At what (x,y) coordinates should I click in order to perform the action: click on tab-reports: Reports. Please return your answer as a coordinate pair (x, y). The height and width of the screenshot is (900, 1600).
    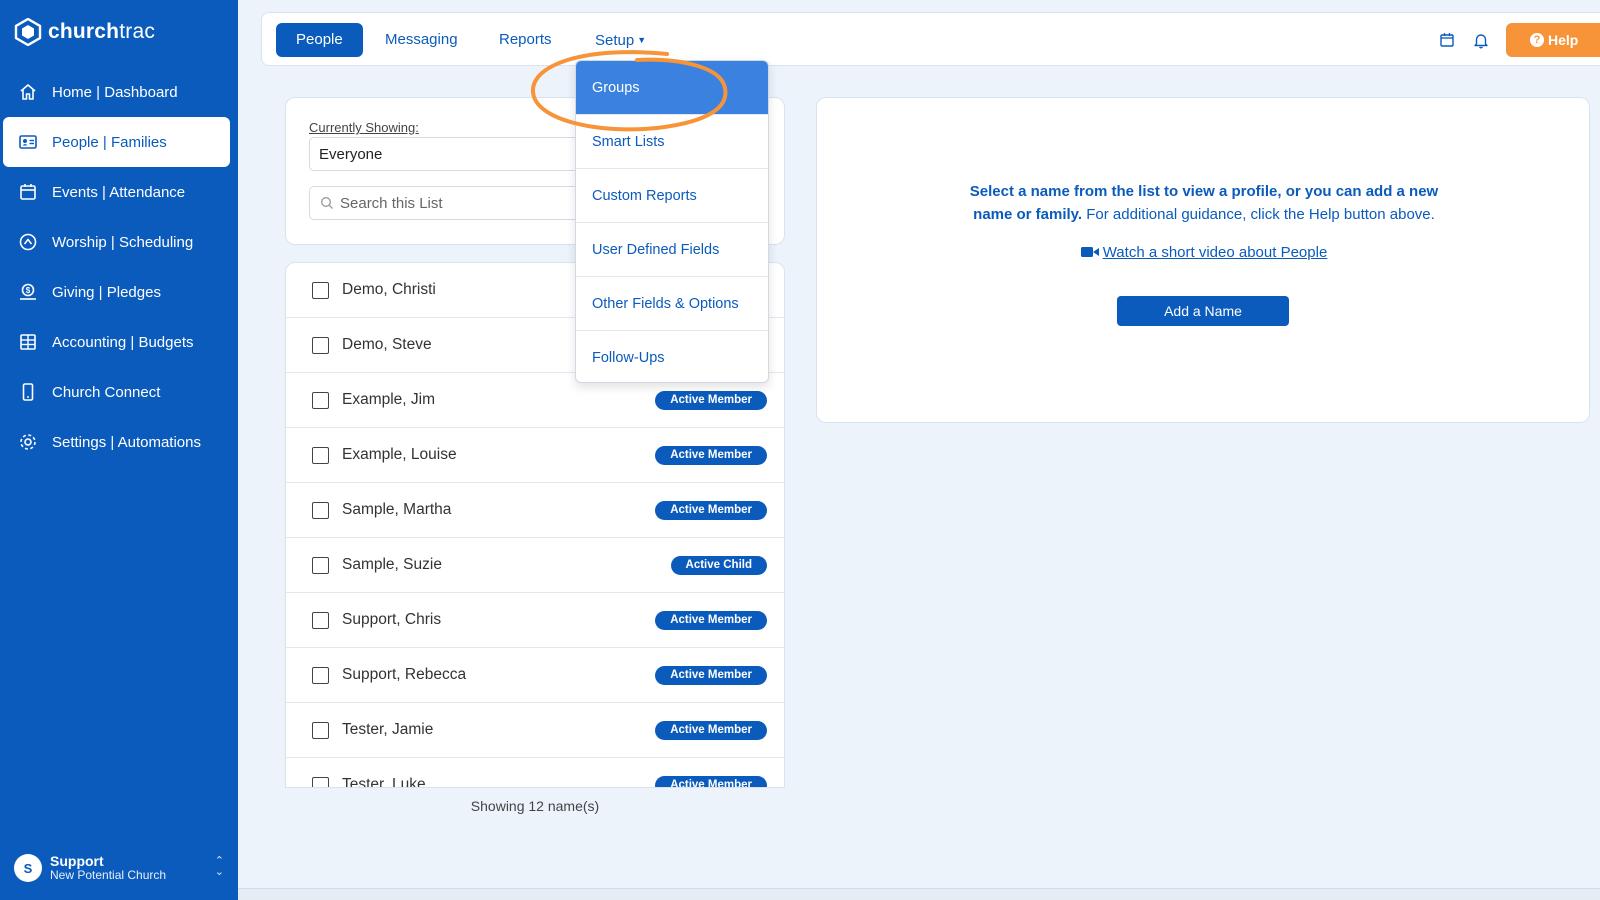
    Looking at the image, I should click on (525, 40).